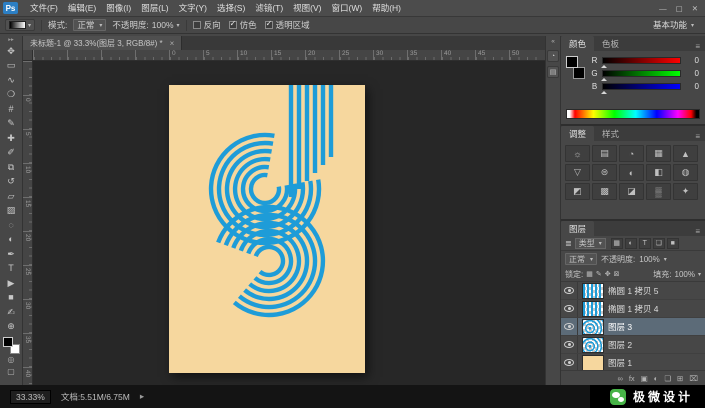 The image size is (705, 408). I want to click on layer-row: 椭圆 1 拷贝 4, so click(633, 309).